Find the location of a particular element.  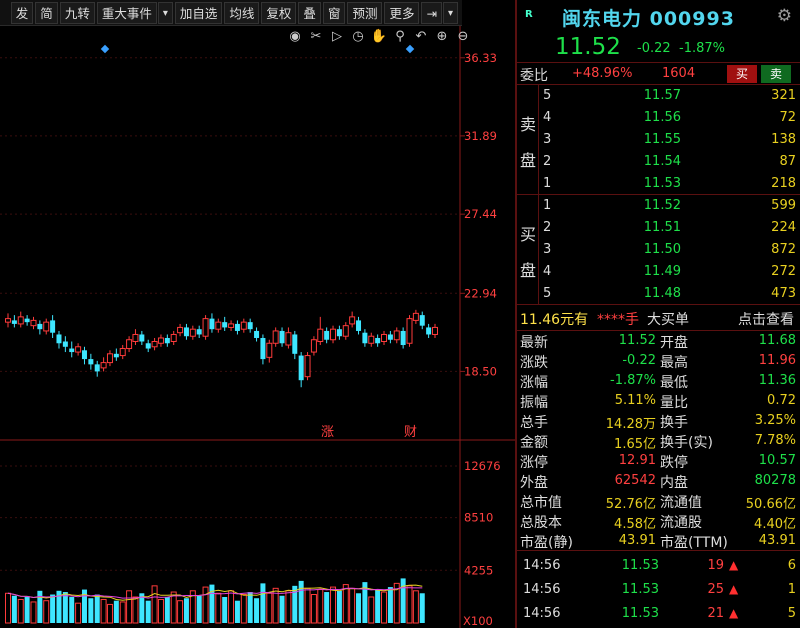

sell-button: 卖 is located at coordinates (776, 74).